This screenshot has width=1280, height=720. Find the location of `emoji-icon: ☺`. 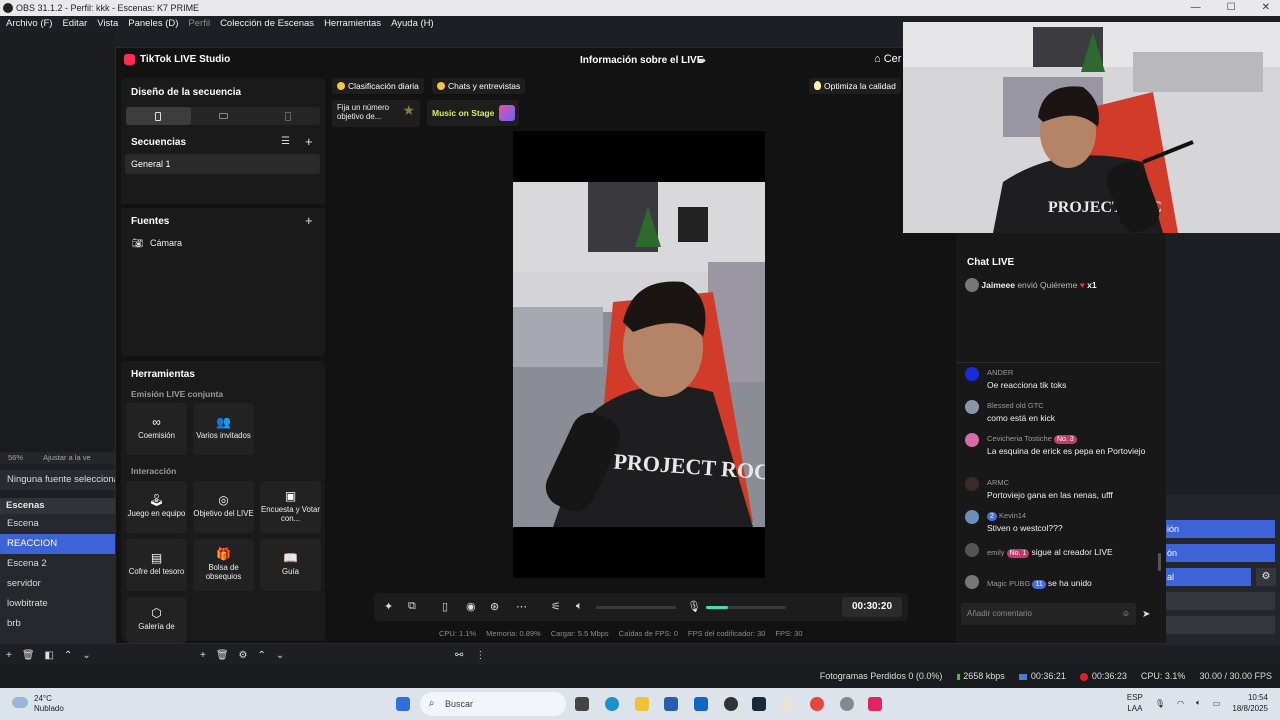

emoji-icon: ☺ is located at coordinates (1126, 614).